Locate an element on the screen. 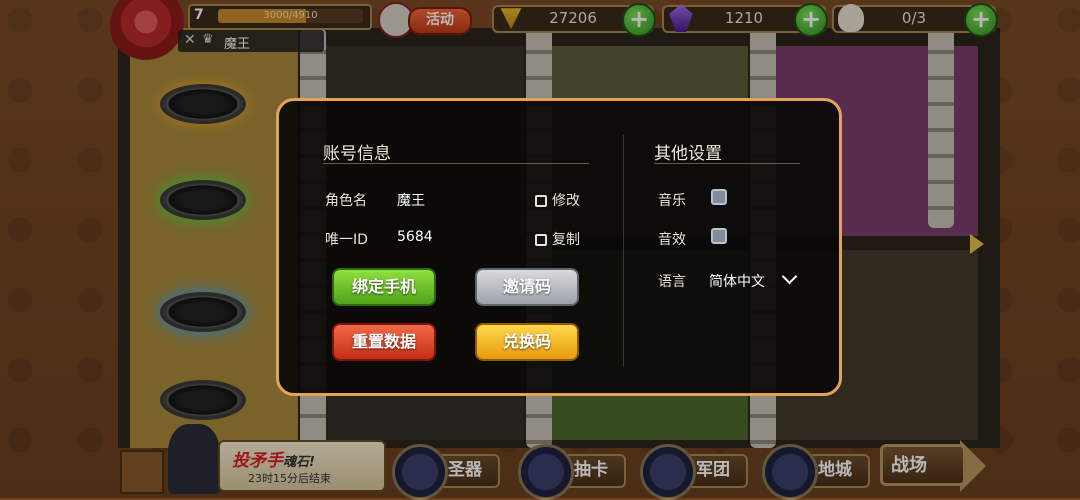 The height and width of the screenshot is (500, 1080). chevron-down-icon is located at coordinates (789, 276).